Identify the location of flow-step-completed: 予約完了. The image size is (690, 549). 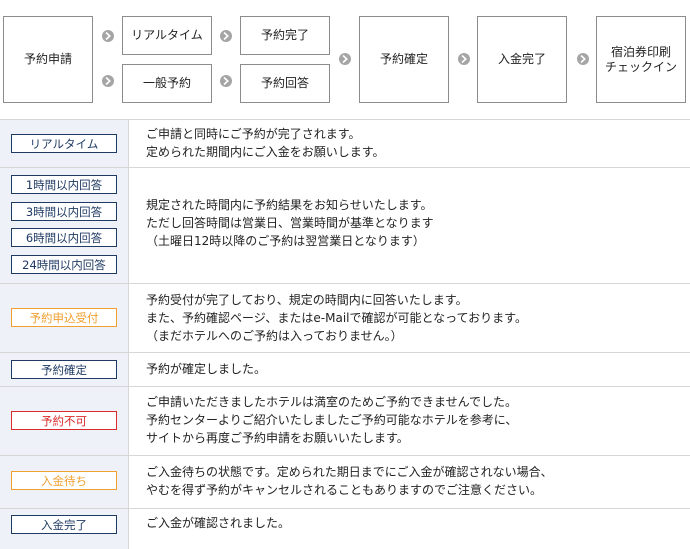
(285, 35).